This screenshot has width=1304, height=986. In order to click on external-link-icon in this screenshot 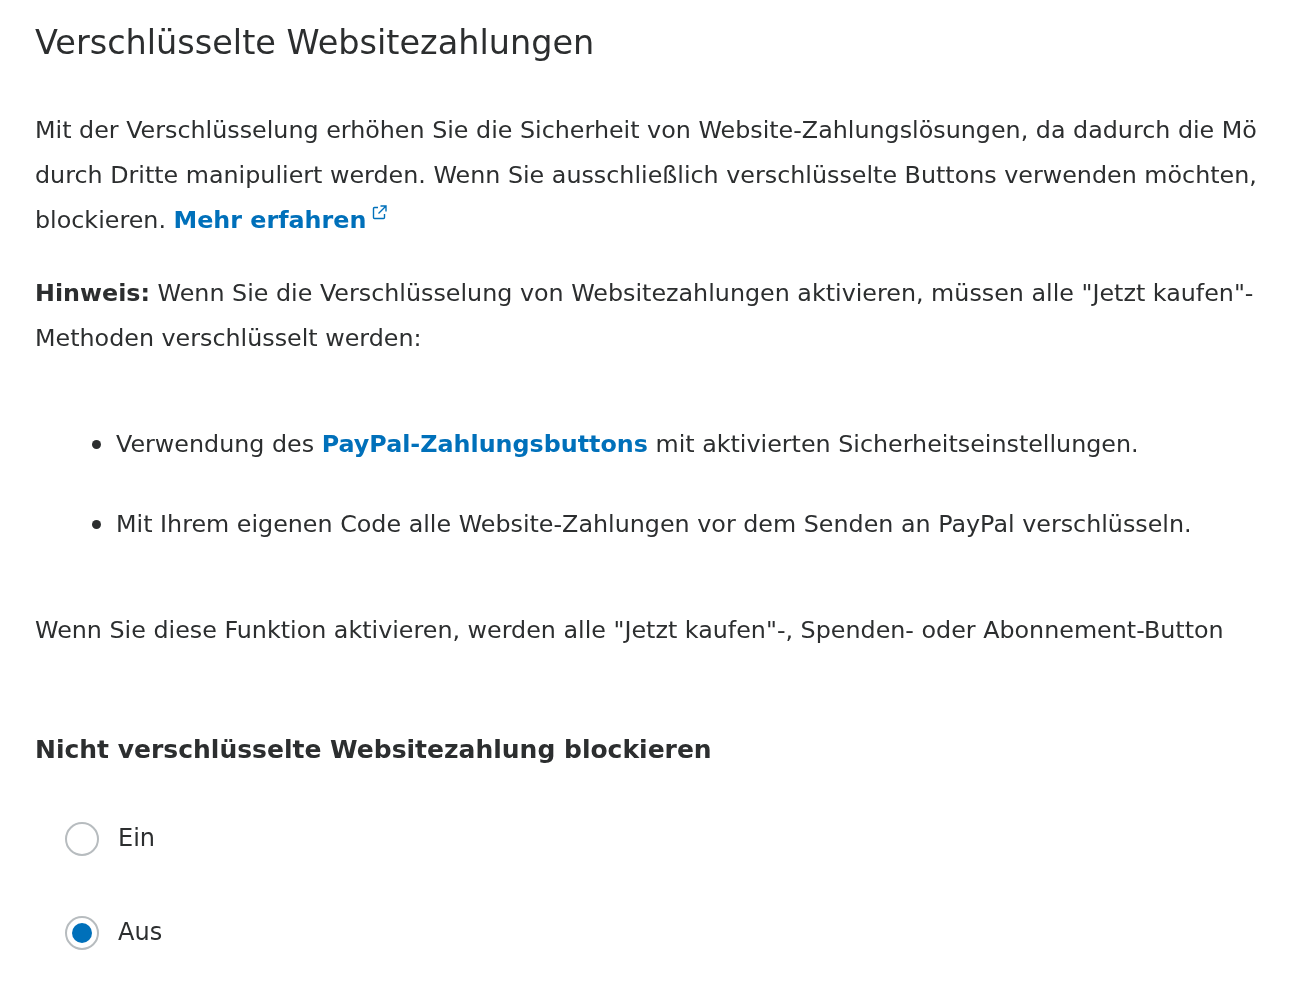, I will do `click(380, 212)`.